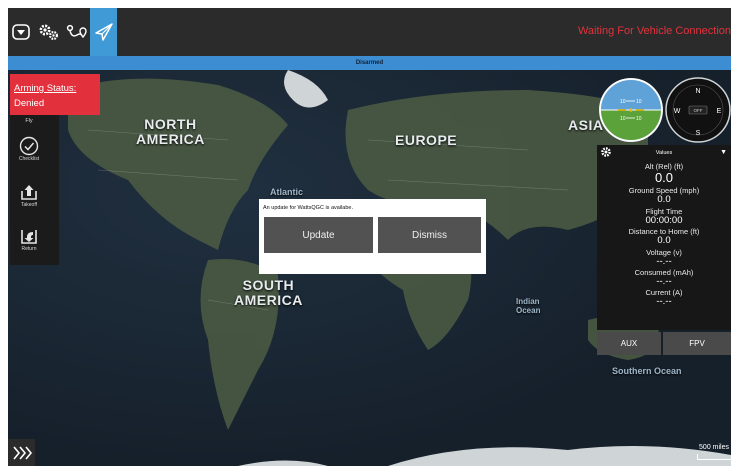  What do you see at coordinates (714, 447) in the screenshot?
I see `map-scale-label: 500 miles` at bounding box center [714, 447].